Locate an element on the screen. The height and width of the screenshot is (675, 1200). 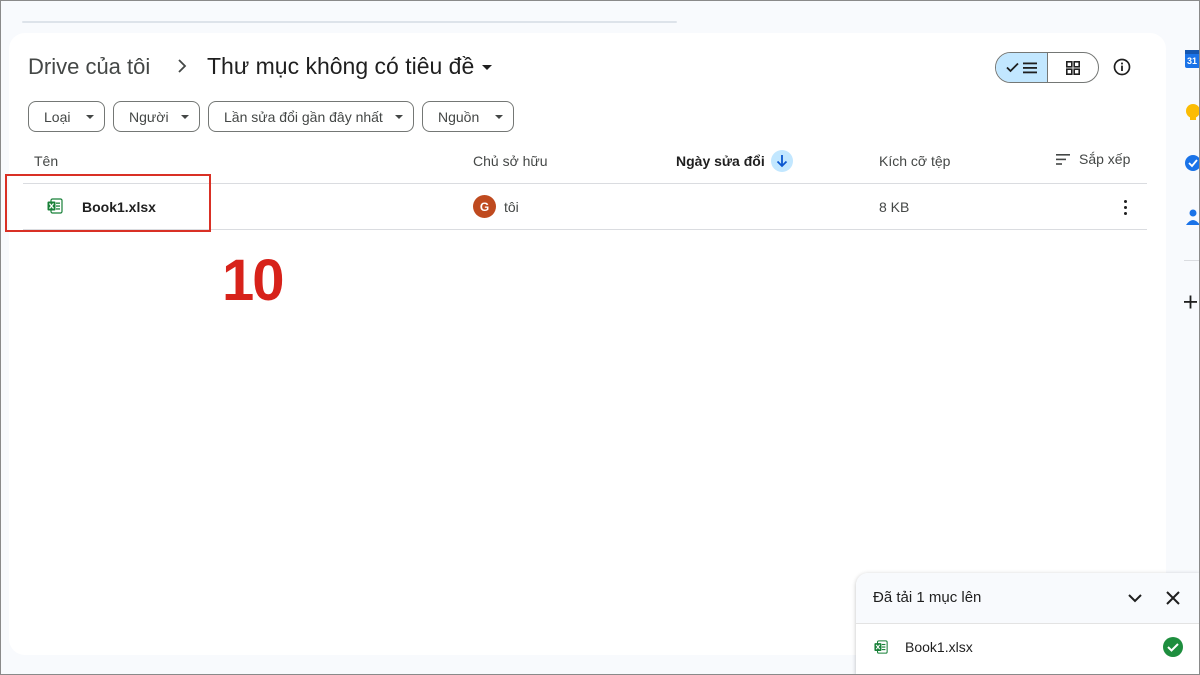
upload-panel-divider is located at coordinates (1028, 623).